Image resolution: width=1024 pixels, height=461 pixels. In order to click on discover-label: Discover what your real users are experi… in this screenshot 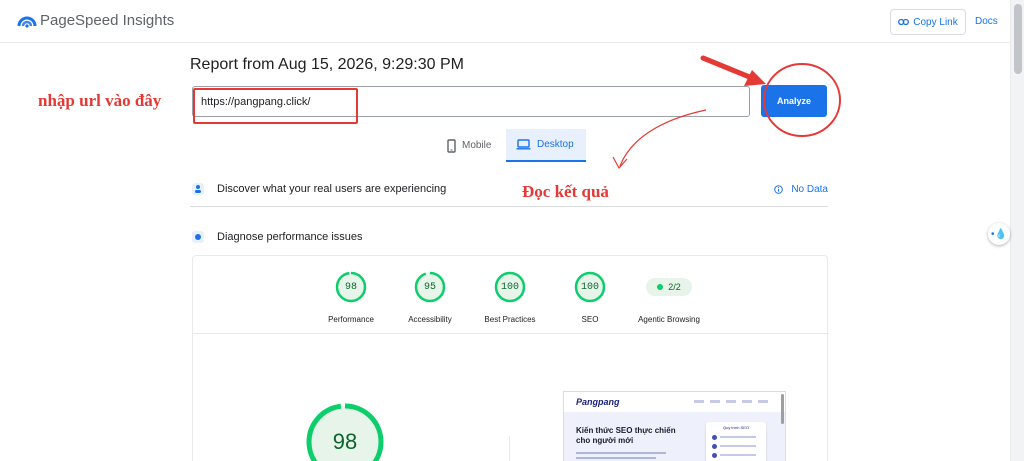, I will do `click(332, 188)`.